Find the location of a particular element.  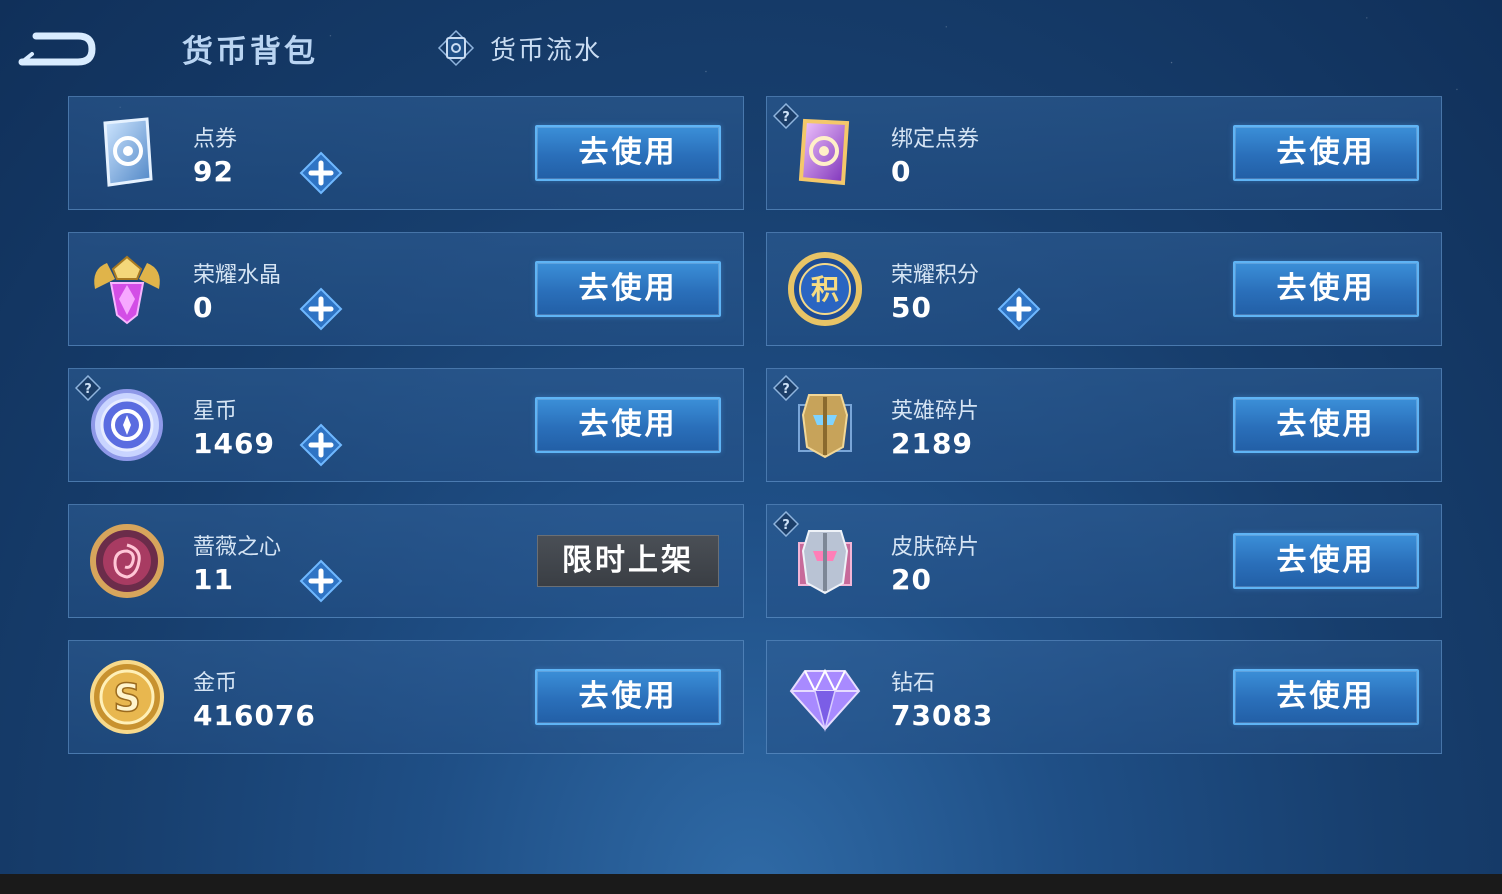

currency-name: 皮肤碎片 is located at coordinates (935, 547).